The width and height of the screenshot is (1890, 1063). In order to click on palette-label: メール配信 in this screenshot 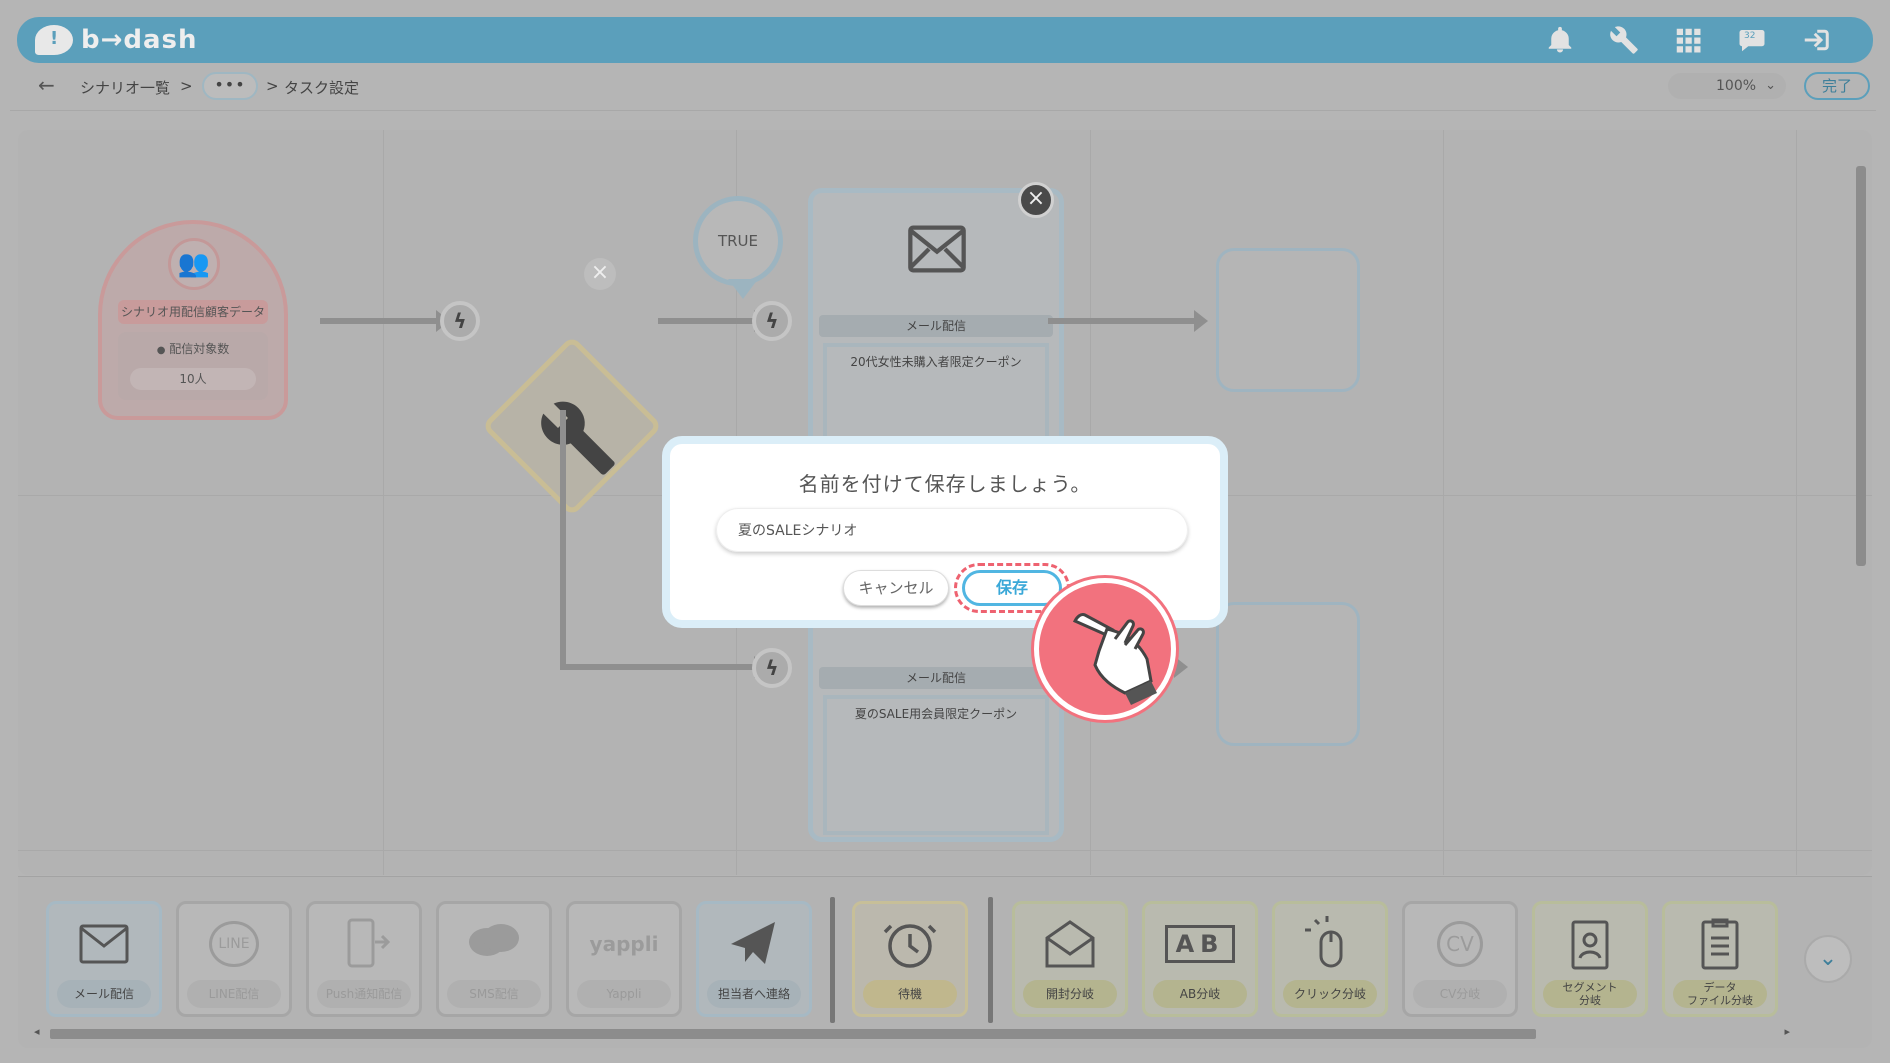, I will do `click(104, 994)`.